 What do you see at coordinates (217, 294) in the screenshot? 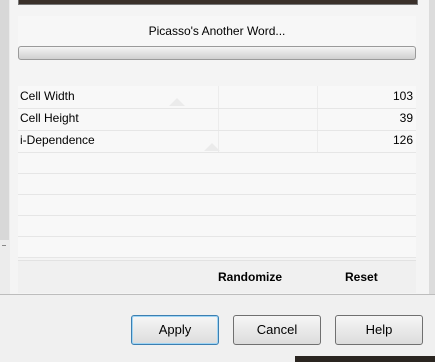
I see `divider` at bounding box center [217, 294].